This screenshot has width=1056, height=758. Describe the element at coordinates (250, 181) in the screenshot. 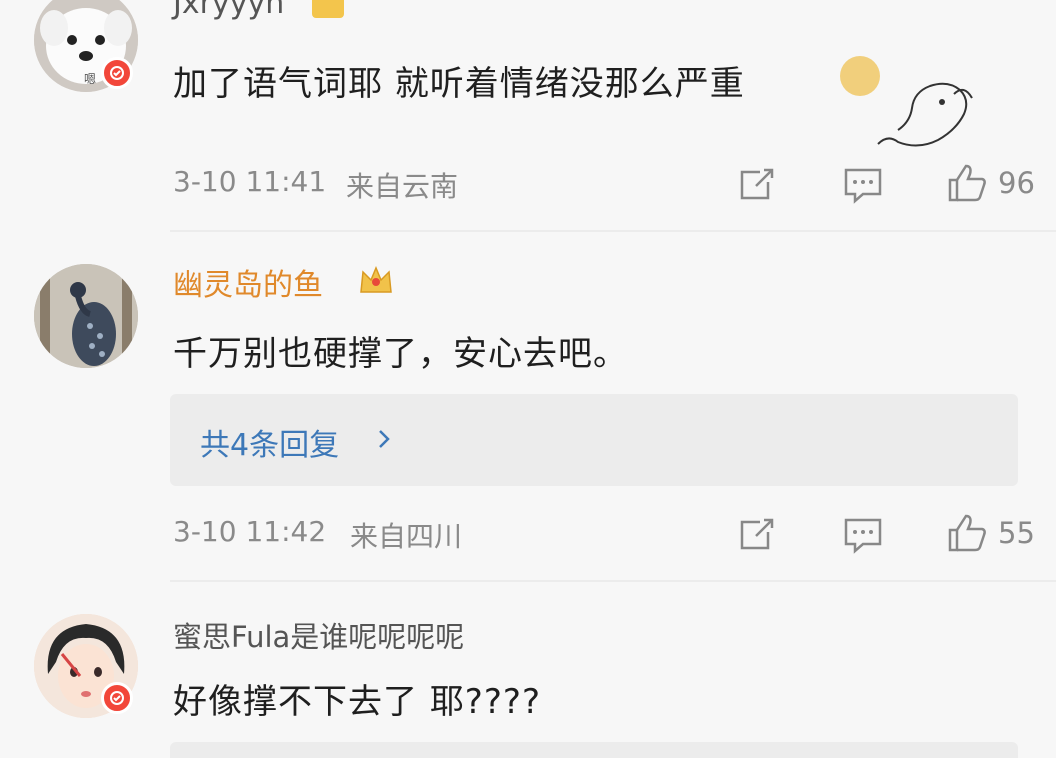

I see `comment-time: 3-10 11:41` at that location.